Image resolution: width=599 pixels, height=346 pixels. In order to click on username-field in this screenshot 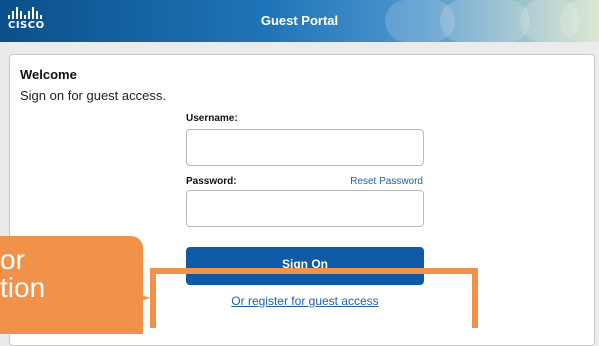, I will do `click(305, 147)`.